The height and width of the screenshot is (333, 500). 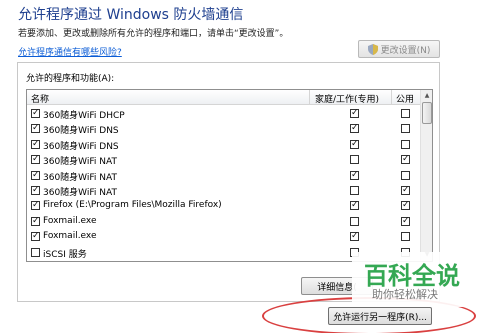 I want to click on column-public: 公用, so click(x=405, y=98).